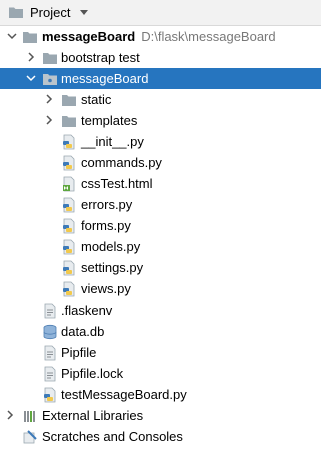 Image resolution: width=321 pixels, height=457 pixels. What do you see at coordinates (106, 225) in the screenshot?
I see `tree-item-label: forms.py` at bounding box center [106, 225].